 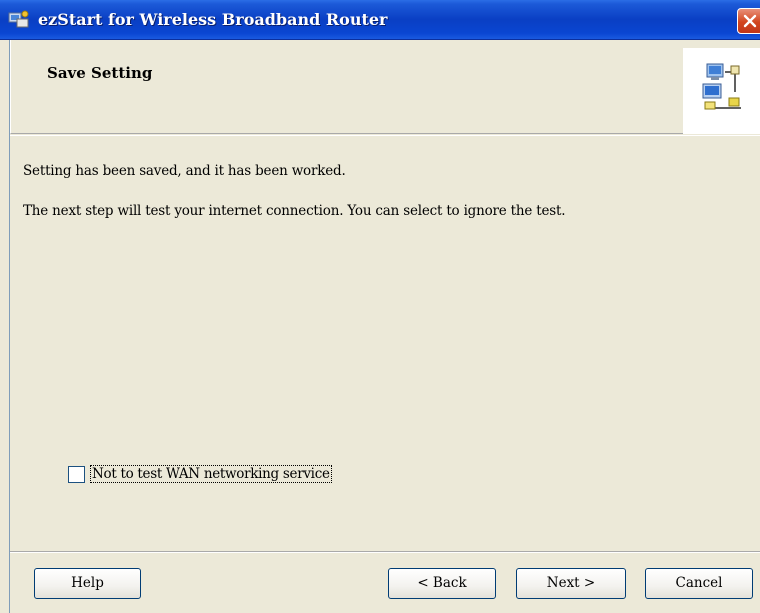 I want to click on back-button: < Back, so click(x=442, y=583).